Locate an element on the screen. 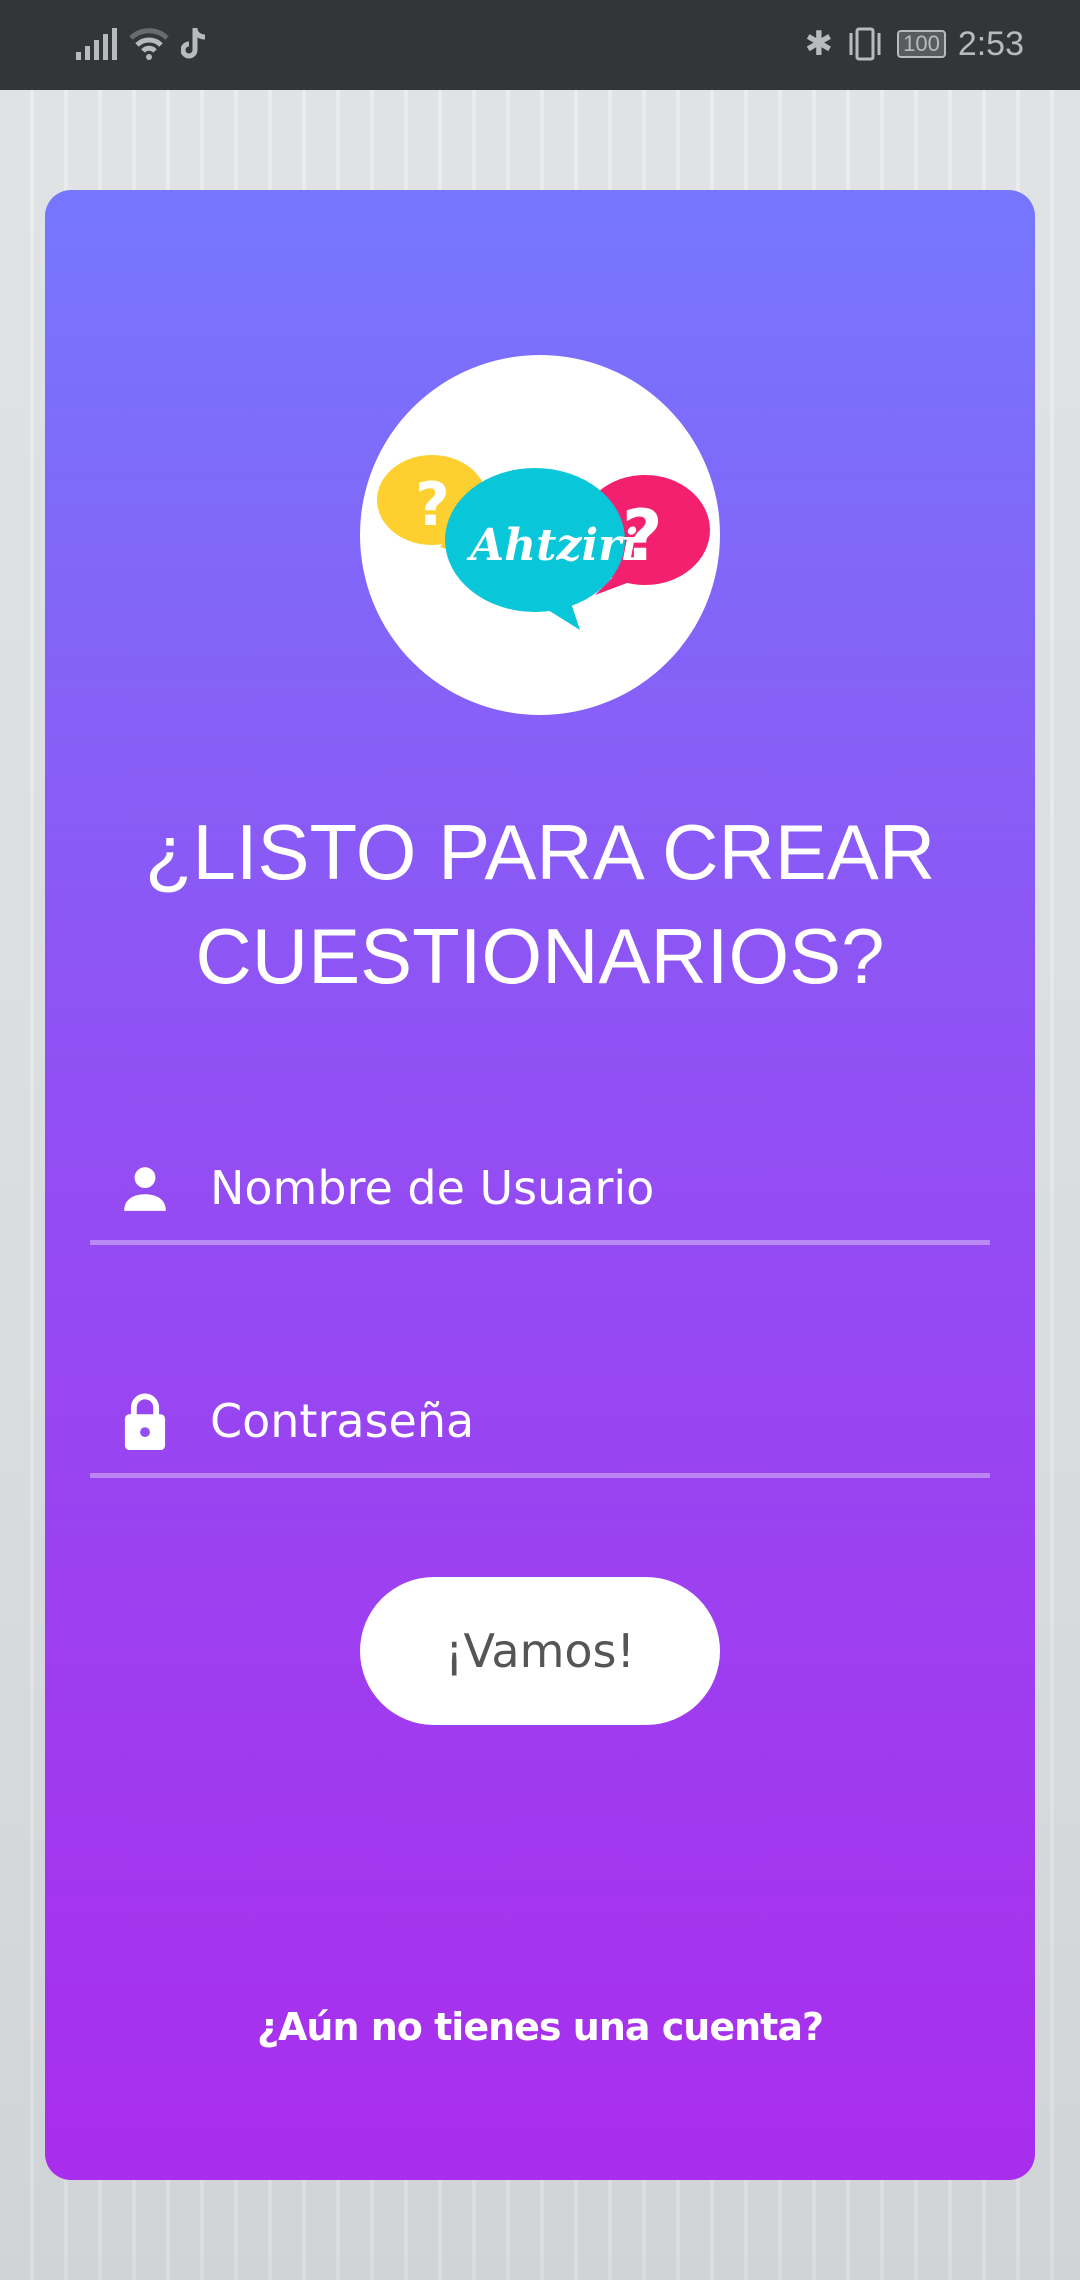 The image size is (1080, 2280). user-icon is located at coordinates (145, 1188).